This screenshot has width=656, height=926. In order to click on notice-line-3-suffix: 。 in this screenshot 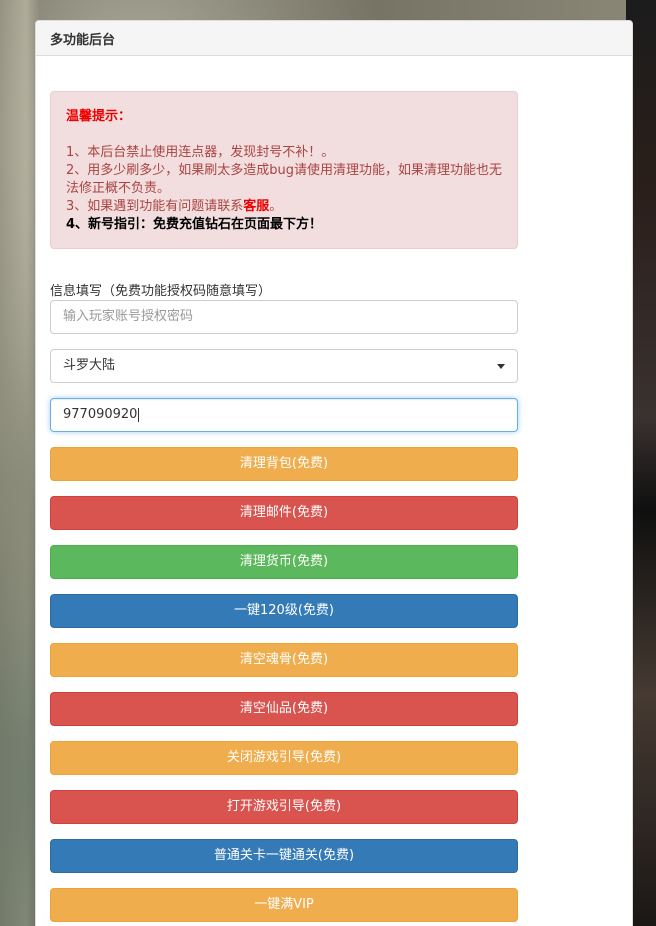, I will do `click(276, 206)`.